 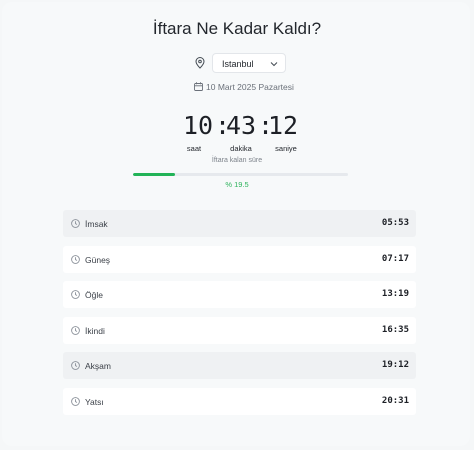 What do you see at coordinates (239, 401) in the screenshot?
I see `prayer-time-row: Yatsı 20:31` at bounding box center [239, 401].